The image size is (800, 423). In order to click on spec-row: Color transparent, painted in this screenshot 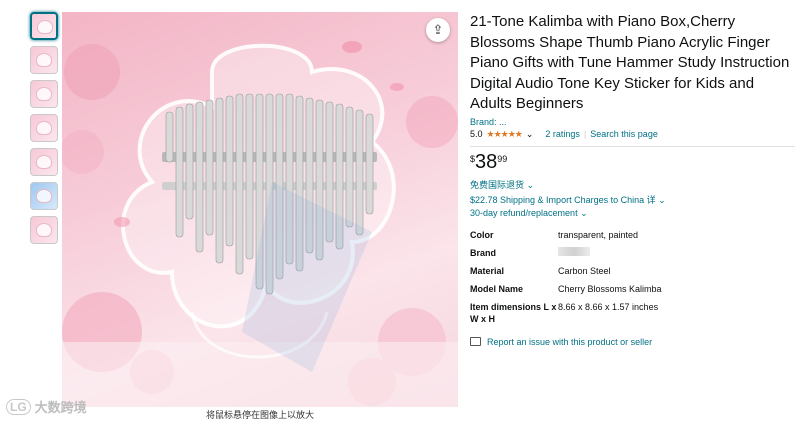, I will do `click(632, 235)`.